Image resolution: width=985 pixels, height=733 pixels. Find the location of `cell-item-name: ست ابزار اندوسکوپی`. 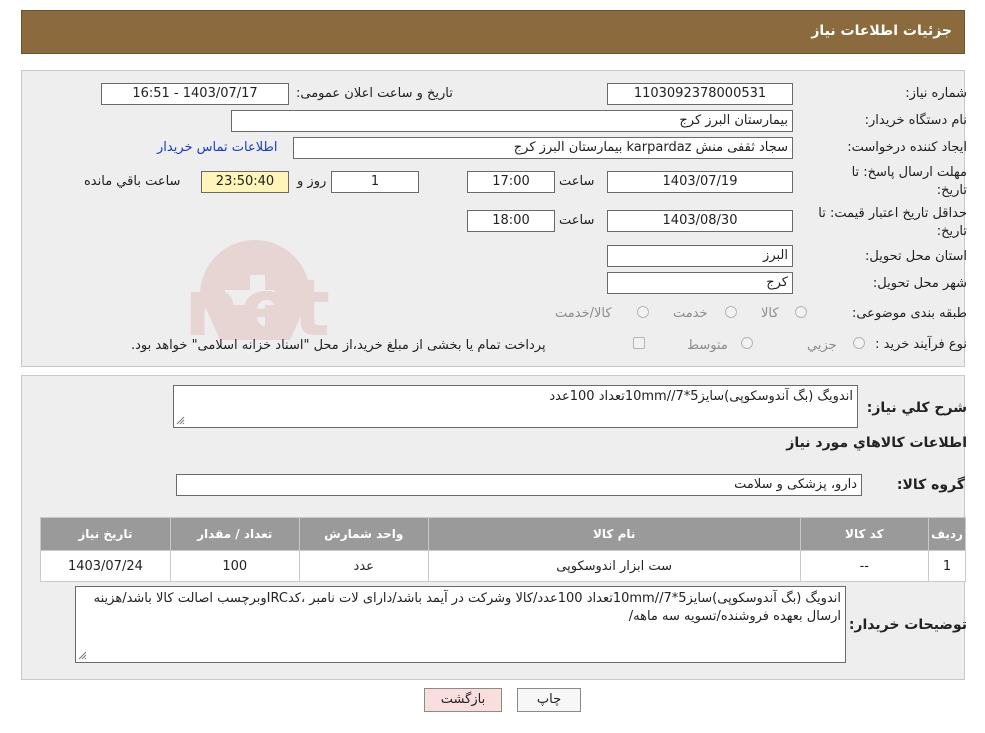

cell-item-name: ست ابزار اندوسکوپی is located at coordinates (614, 566).